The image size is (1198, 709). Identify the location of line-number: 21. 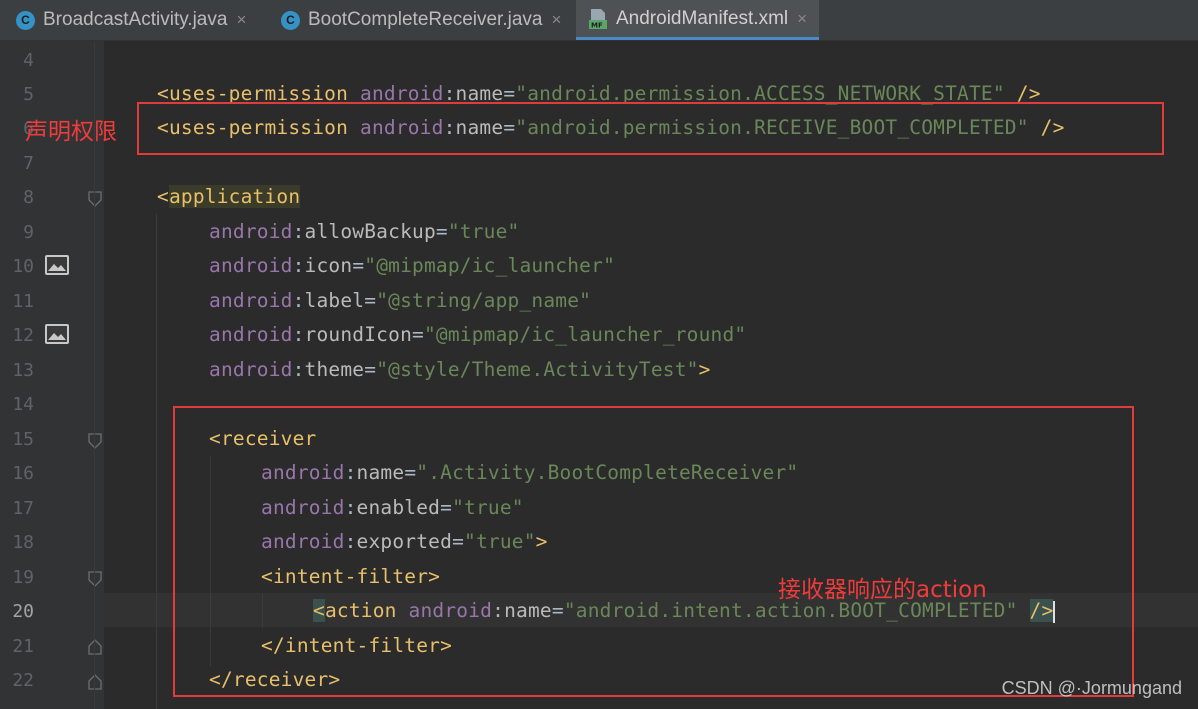
(23, 646).